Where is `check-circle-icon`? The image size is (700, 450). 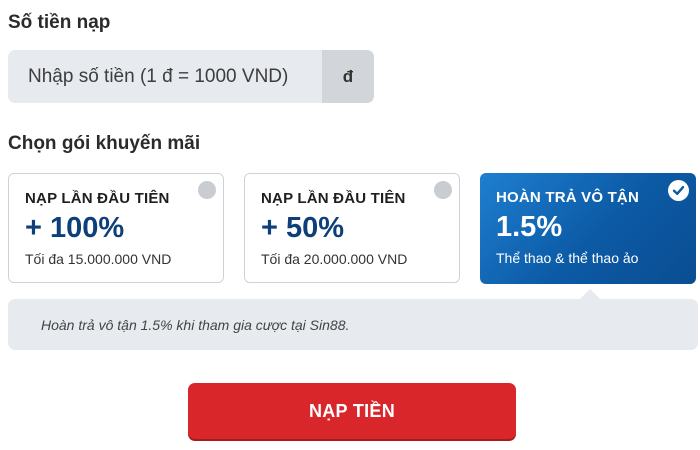 check-circle-icon is located at coordinates (678, 190).